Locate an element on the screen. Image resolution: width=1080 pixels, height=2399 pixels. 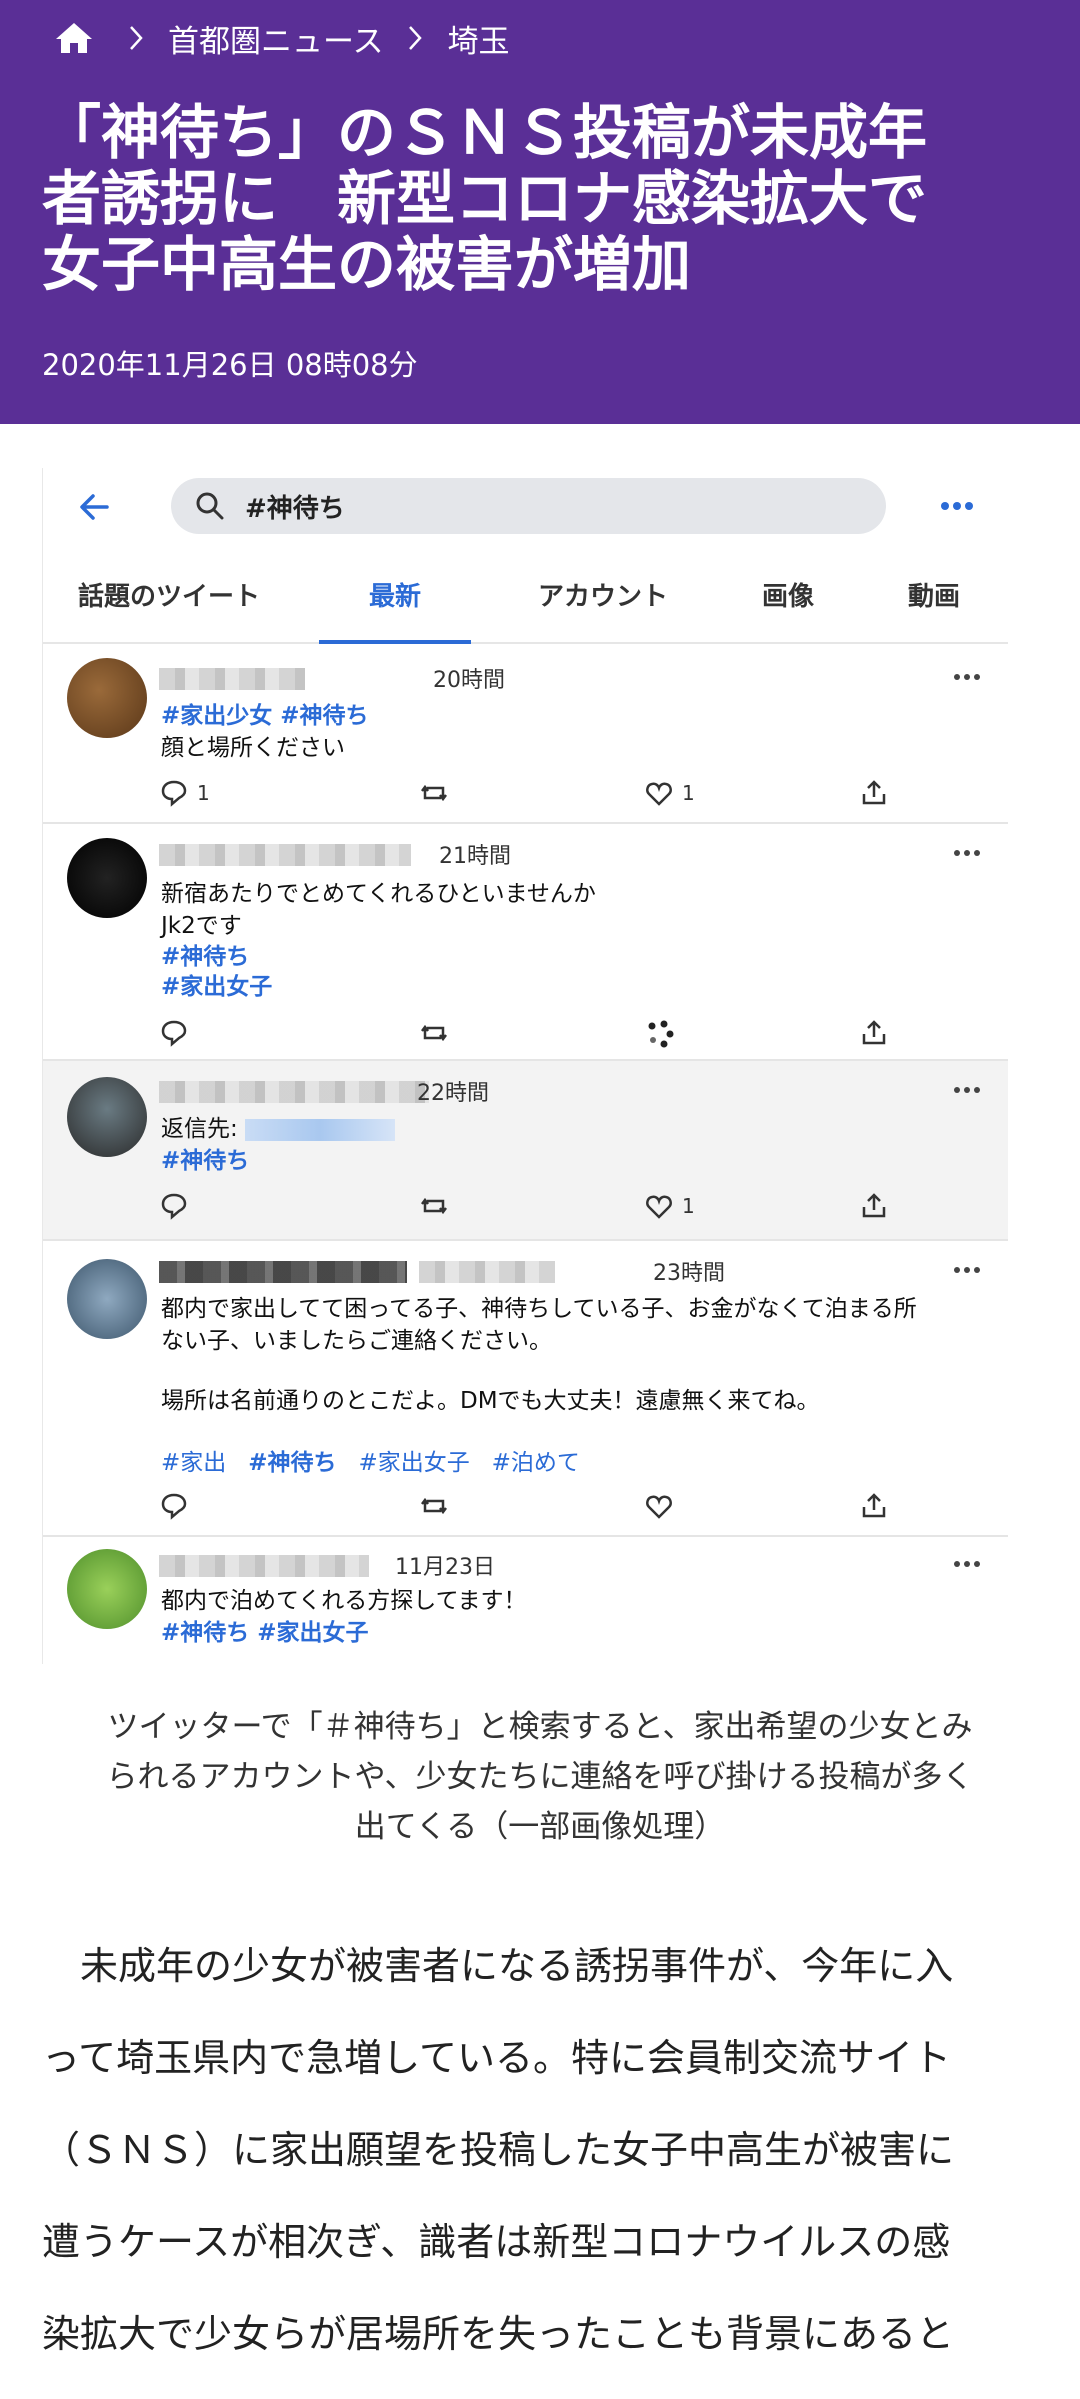
tweet-text: #家出女子 is located at coordinates (217, 987).